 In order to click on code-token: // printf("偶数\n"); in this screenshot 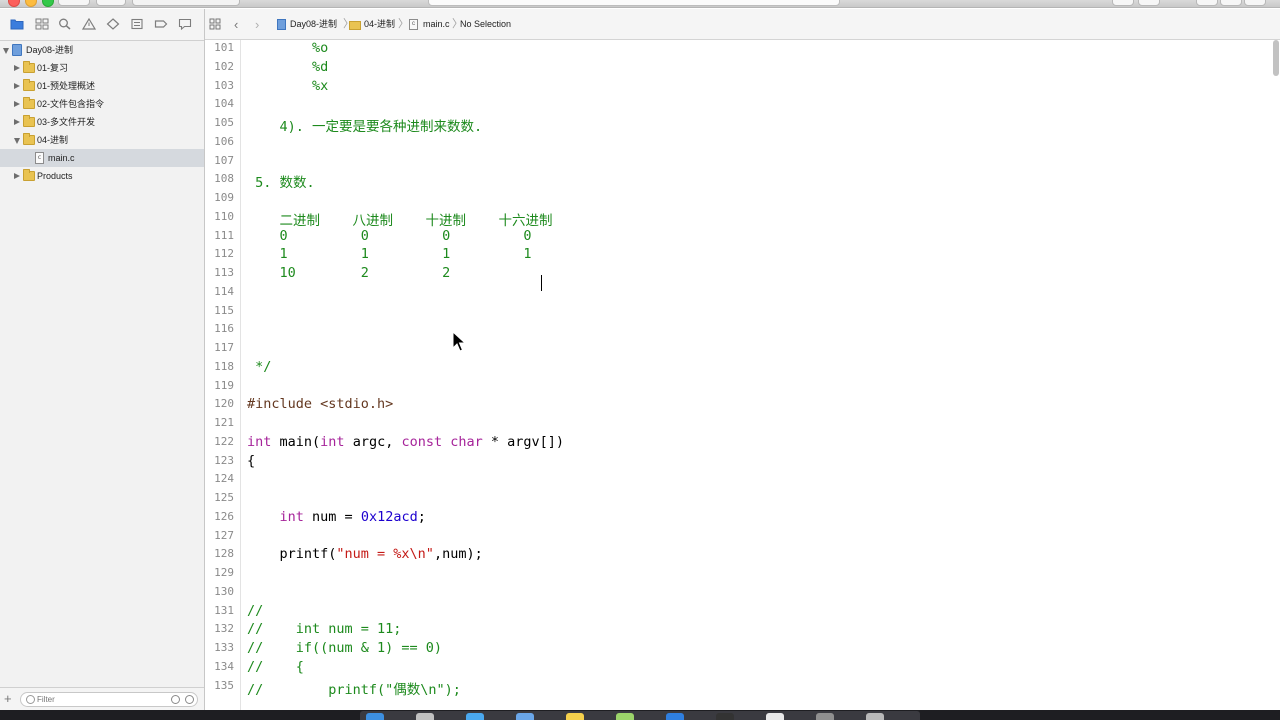, I will do `click(354, 689)`.